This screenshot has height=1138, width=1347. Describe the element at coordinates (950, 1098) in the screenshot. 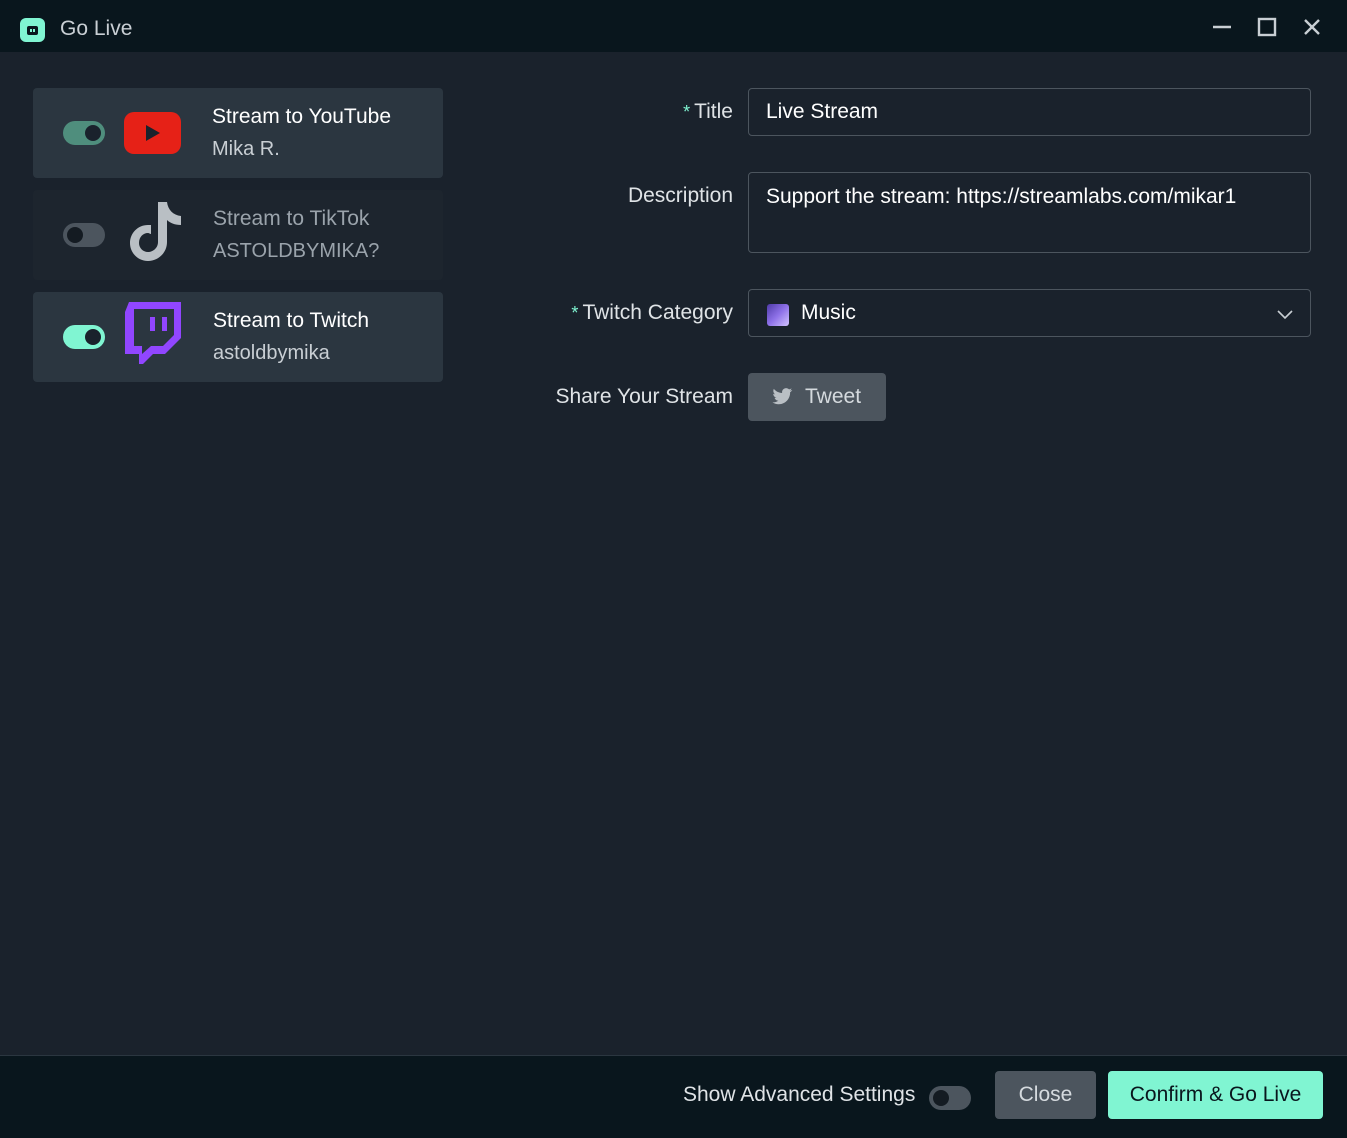

I see `advanced-settings-toggle` at that location.